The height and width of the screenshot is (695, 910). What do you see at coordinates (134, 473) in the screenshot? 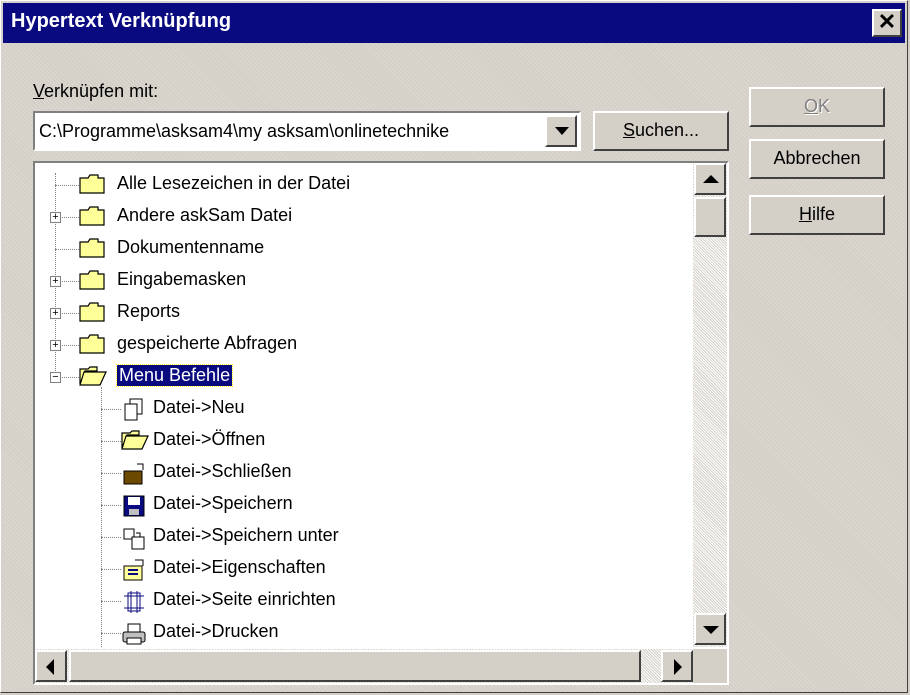
I see `close-file-icon` at bounding box center [134, 473].